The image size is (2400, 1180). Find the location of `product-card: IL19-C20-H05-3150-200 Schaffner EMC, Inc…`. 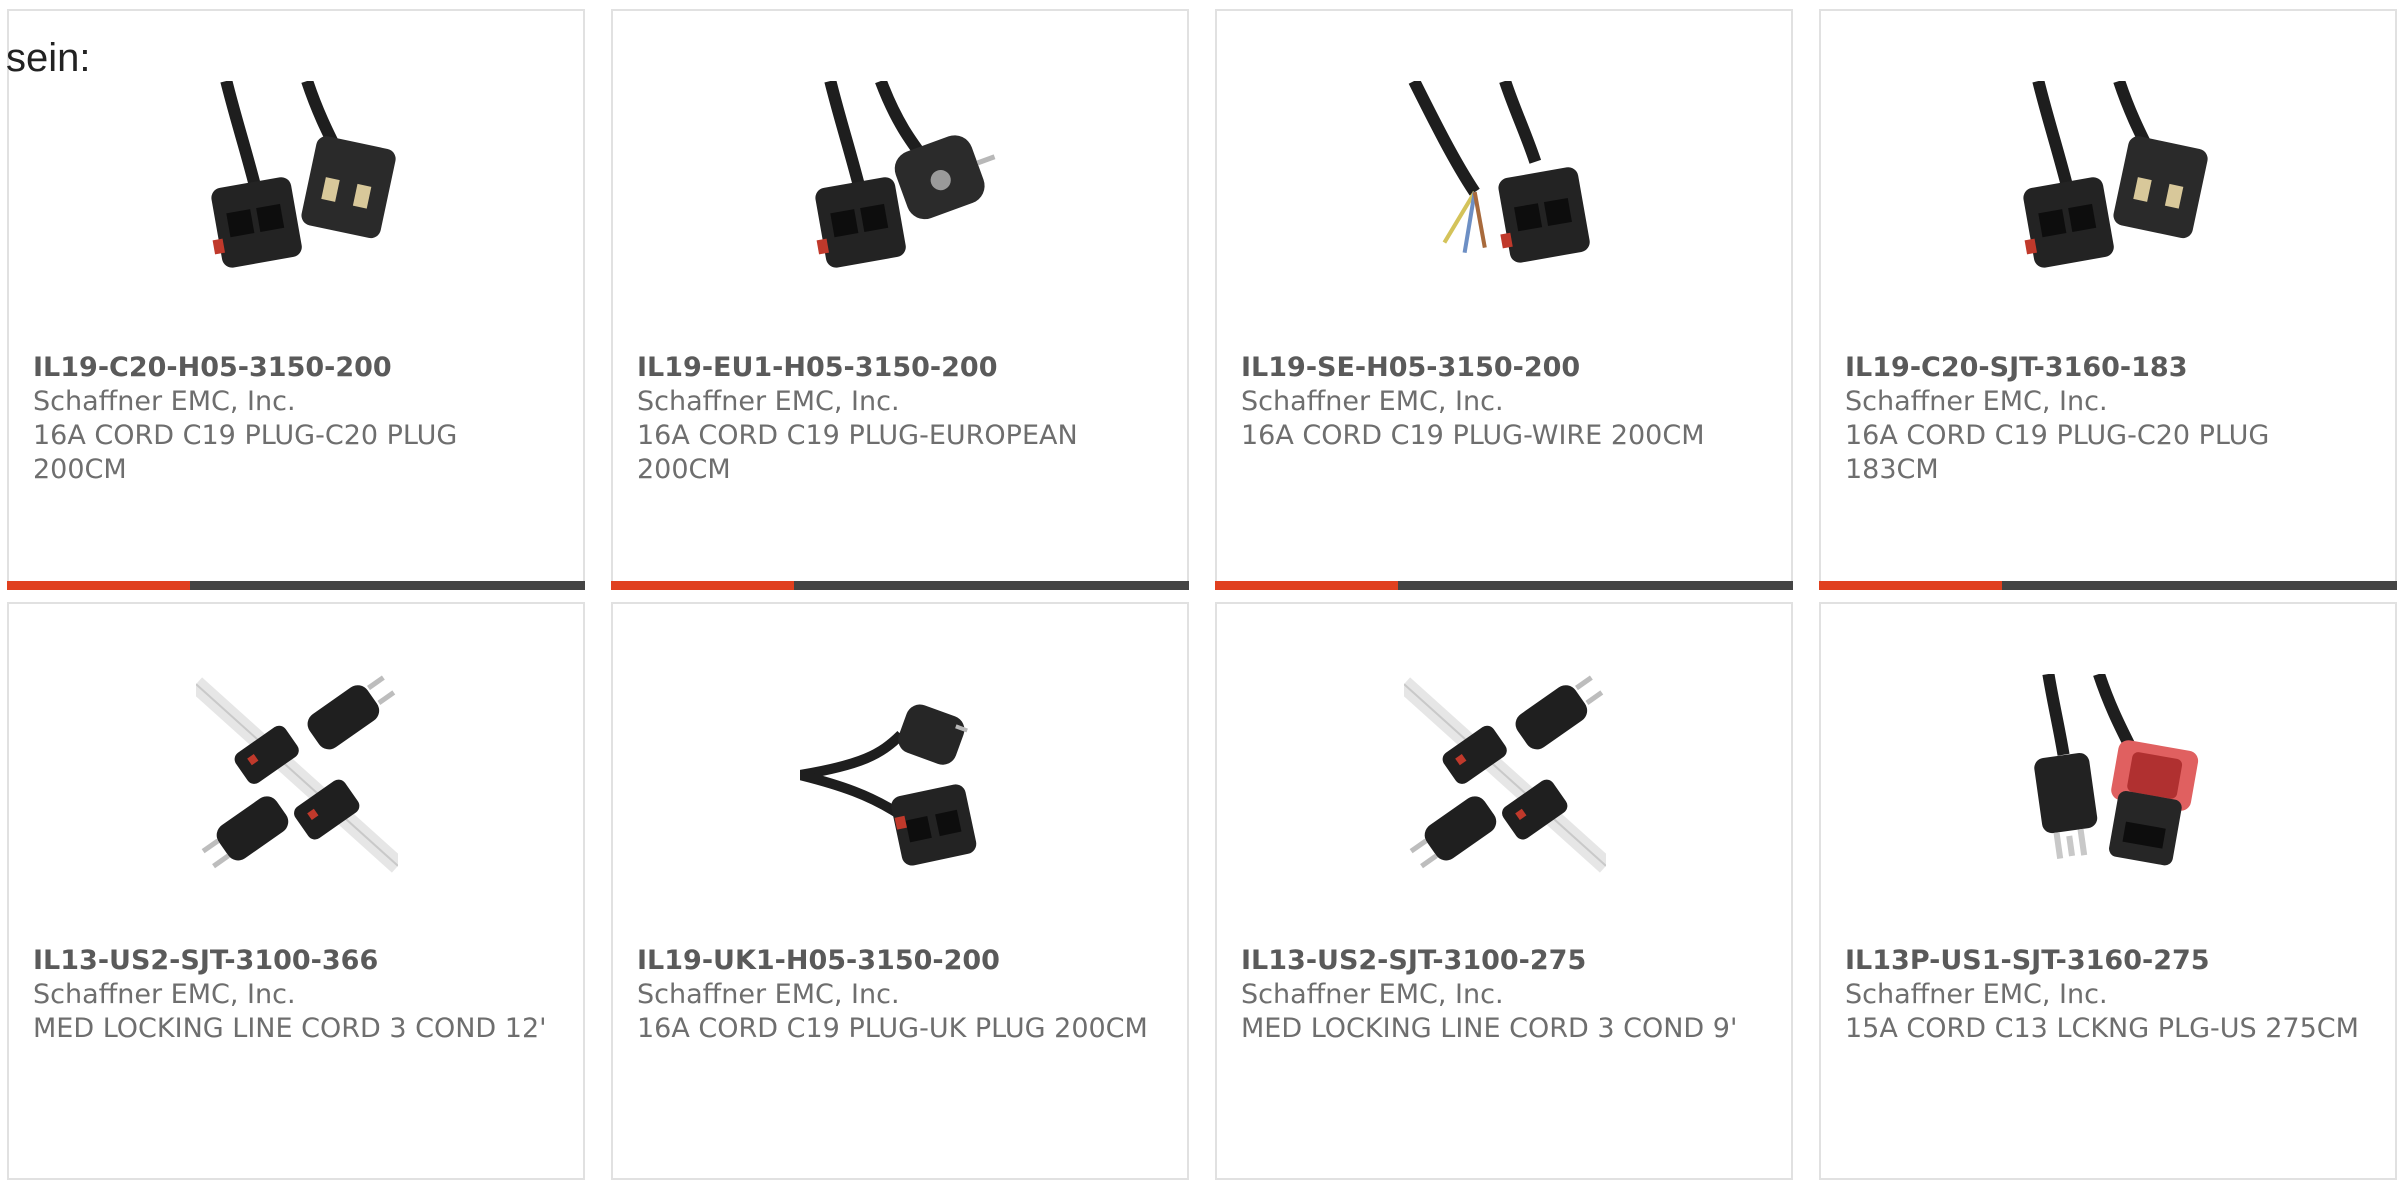

product-card: IL19-C20-H05-3150-200 Schaffner EMC, Inc… is located at coordinates (296, 299).